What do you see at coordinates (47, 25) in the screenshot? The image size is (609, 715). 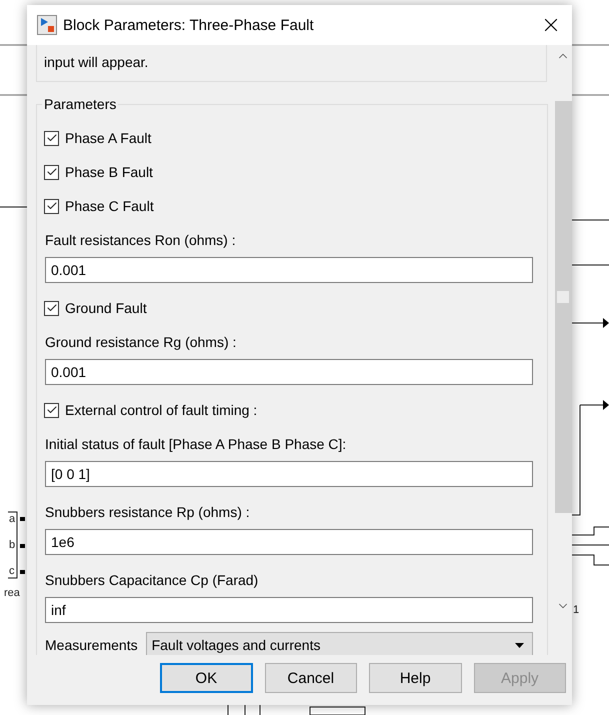 I see `block-icon` at bounding box center [47, 25].